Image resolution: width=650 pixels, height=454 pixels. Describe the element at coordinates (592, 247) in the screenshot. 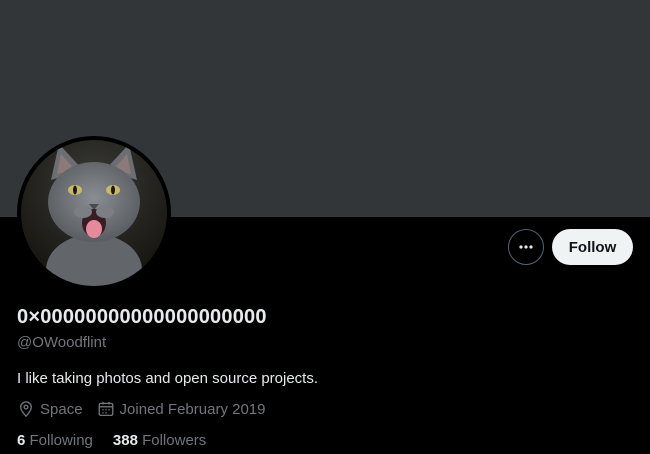

I see `follow-button: Follow` at that location.